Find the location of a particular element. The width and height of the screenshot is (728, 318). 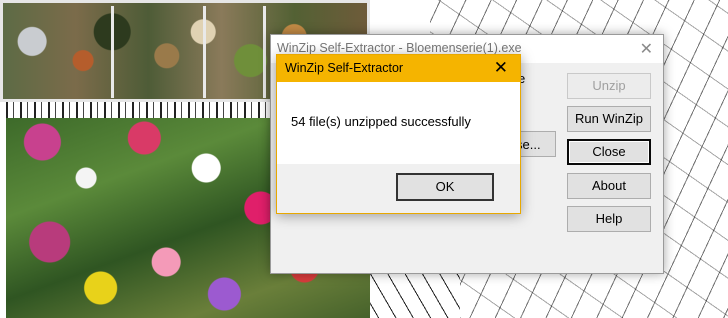

message-text: 54 file(s) unzipped successfully is located at coordinates (381, 121).